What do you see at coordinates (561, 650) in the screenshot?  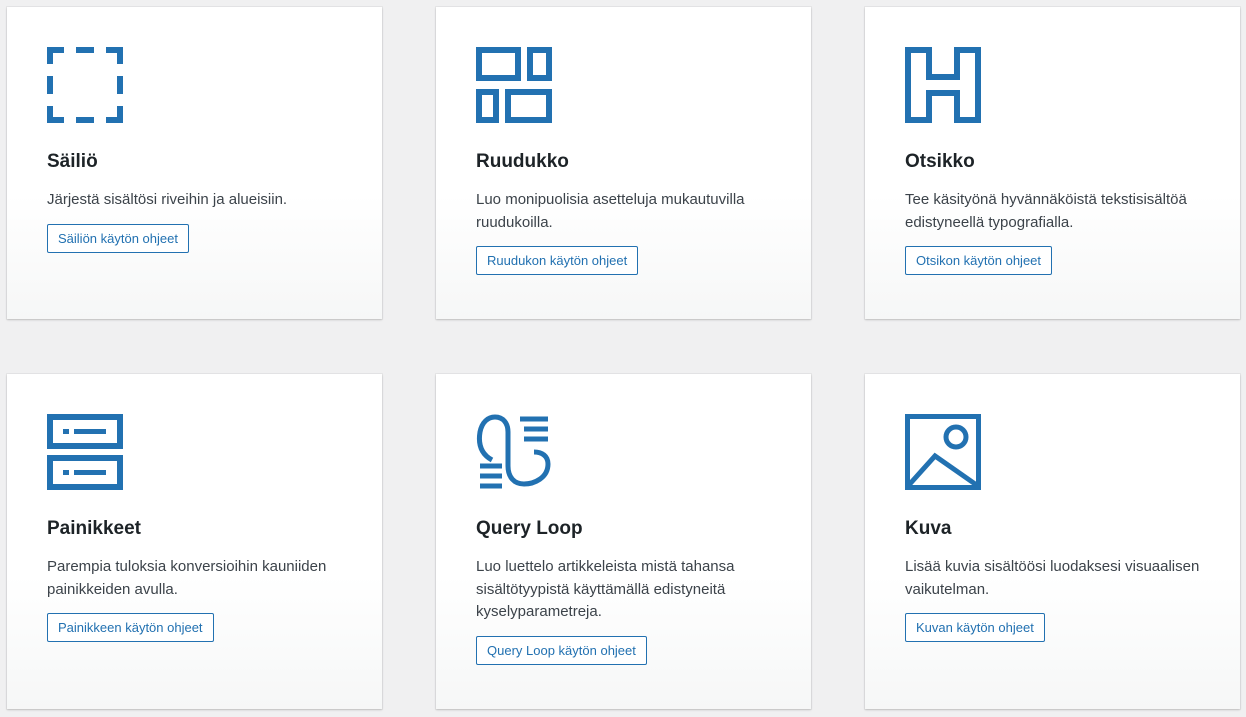 I see `help-button: Query Loop käytön ohjeet` at bounding box center [561, 650].